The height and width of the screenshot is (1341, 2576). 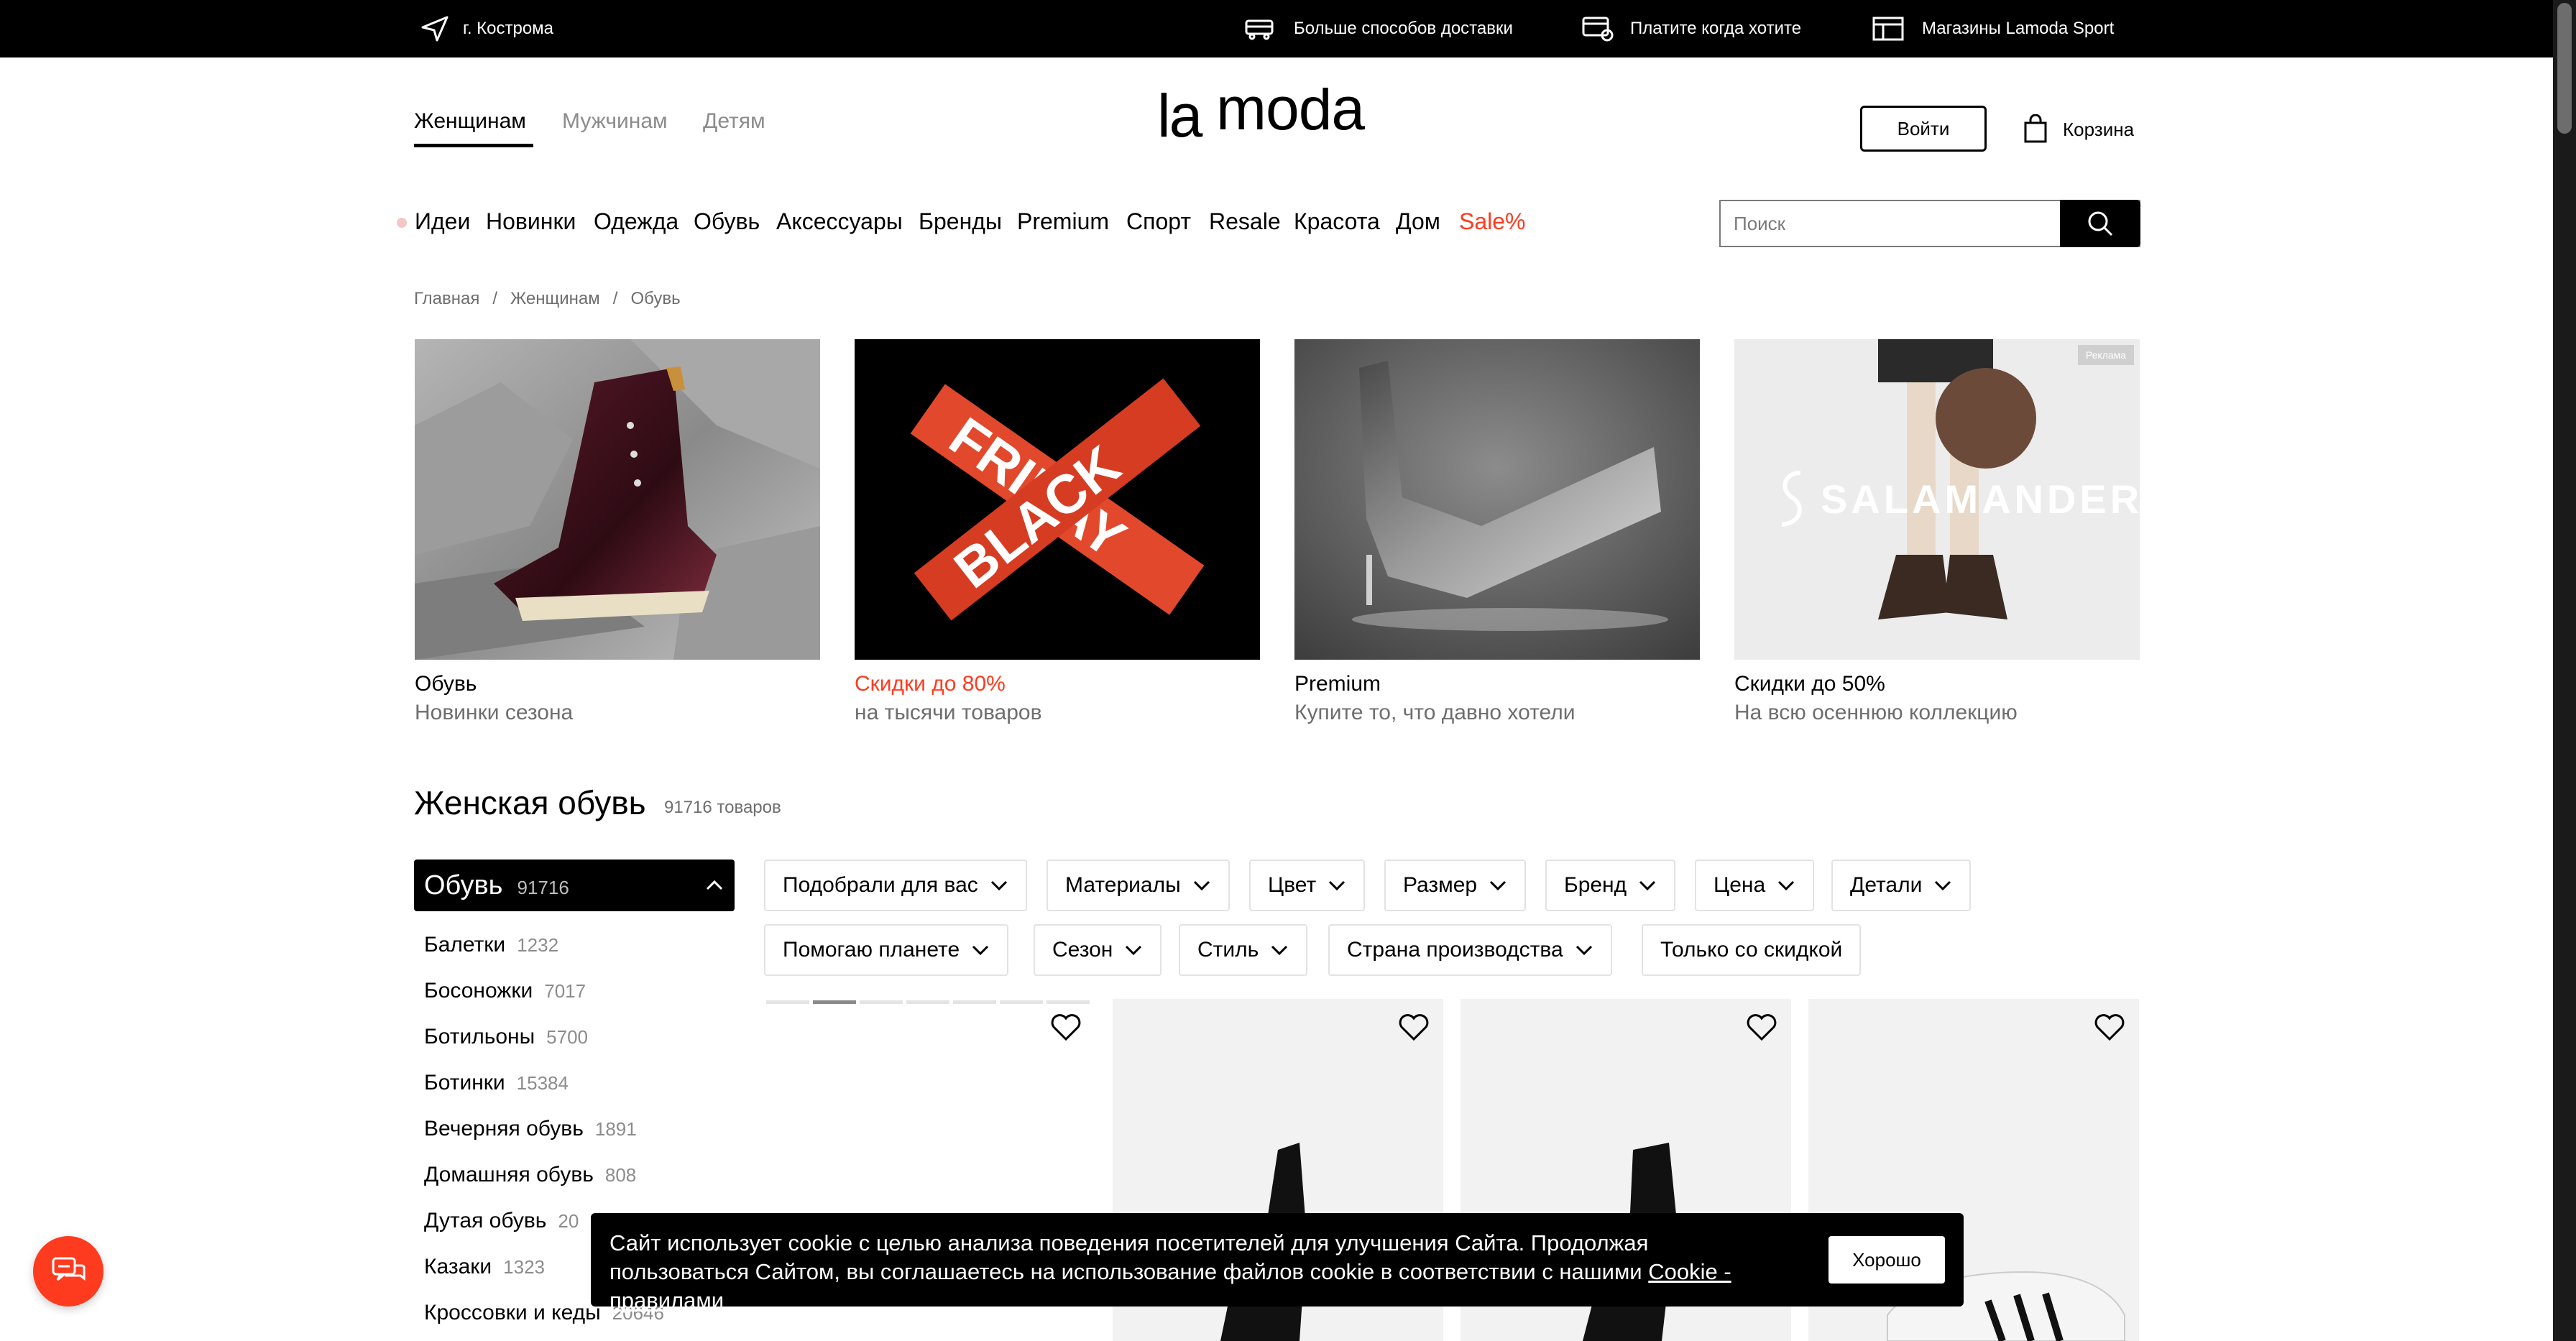 I want to click on lamoda-logo: la moda, so click(x=1278, y=113).